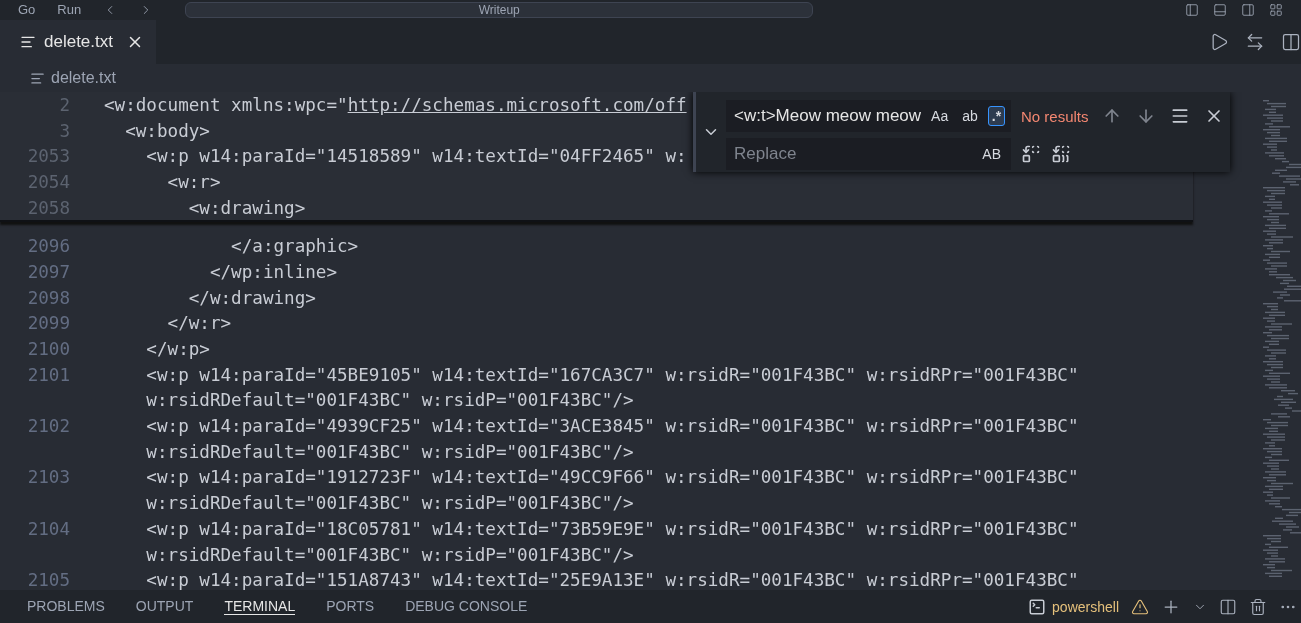  I want to click on menu-item: Go, so click(27, 10).